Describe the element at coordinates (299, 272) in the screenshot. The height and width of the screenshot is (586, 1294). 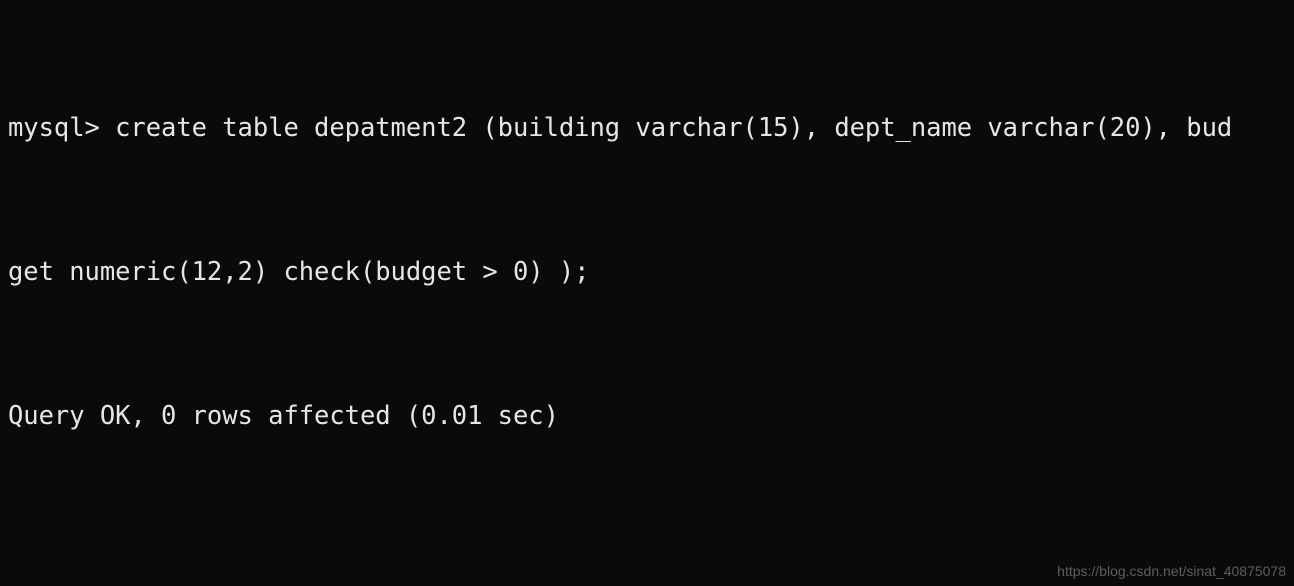
I see `terminal-line: get numeric(12,2) check(budget > 0) );` at that location.